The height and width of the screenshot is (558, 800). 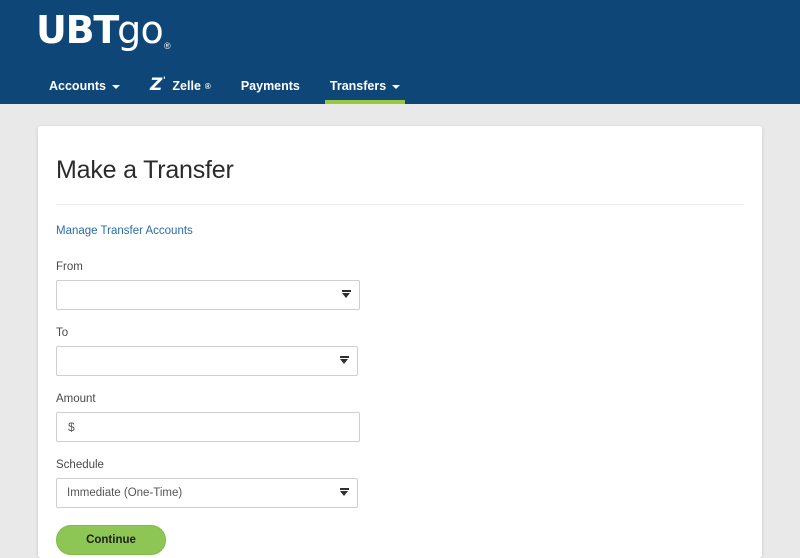 What do you see at coordinates (400, 483) in the screenshot?
I see `field-schedule: Schedule Immediate (One-Time)` at bounding box center [400, 483].